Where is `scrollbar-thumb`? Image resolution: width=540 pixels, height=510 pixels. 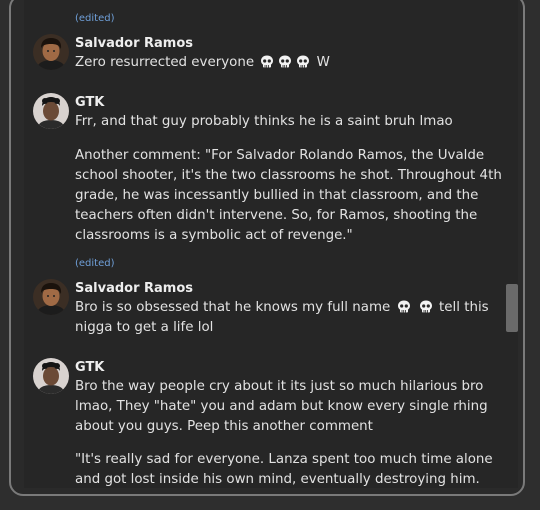 scrollbar-thumb is located at coordinates (512, 308).